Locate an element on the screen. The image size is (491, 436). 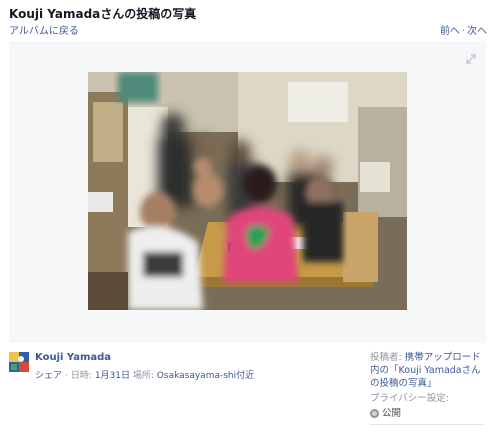
privacy-label: プライバシー設定: is located at coordinates (410, 398).